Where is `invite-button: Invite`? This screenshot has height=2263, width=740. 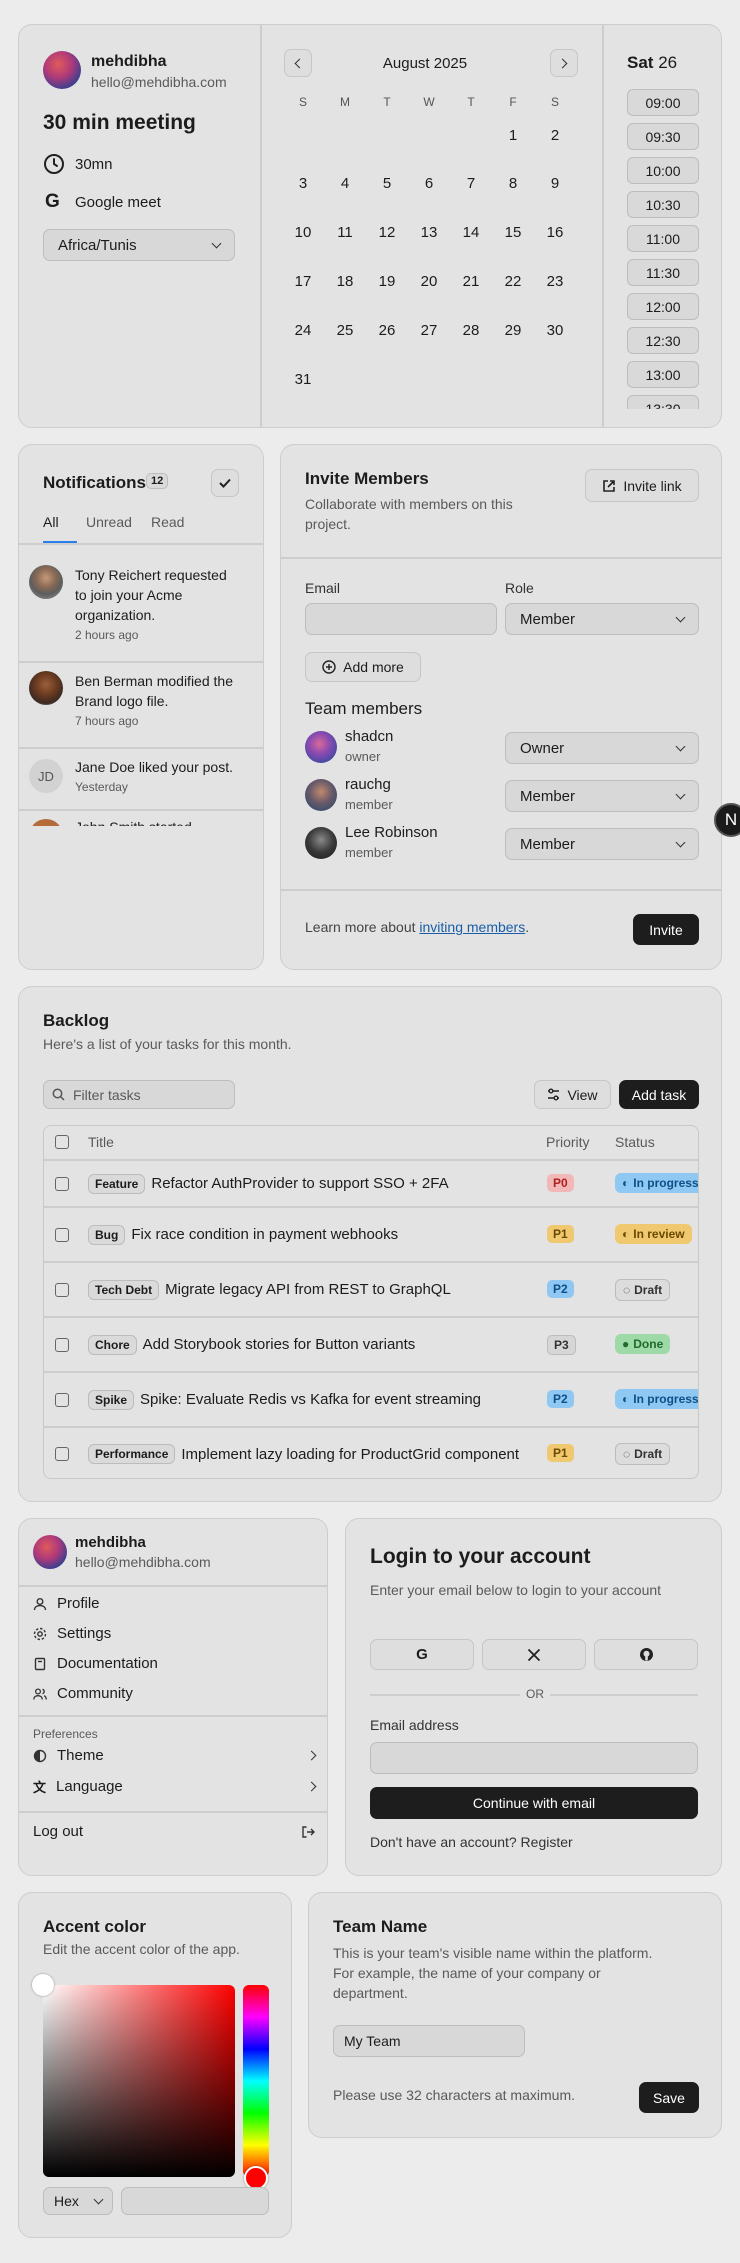 invite-button: Invite is located at coordinates (666, 929).